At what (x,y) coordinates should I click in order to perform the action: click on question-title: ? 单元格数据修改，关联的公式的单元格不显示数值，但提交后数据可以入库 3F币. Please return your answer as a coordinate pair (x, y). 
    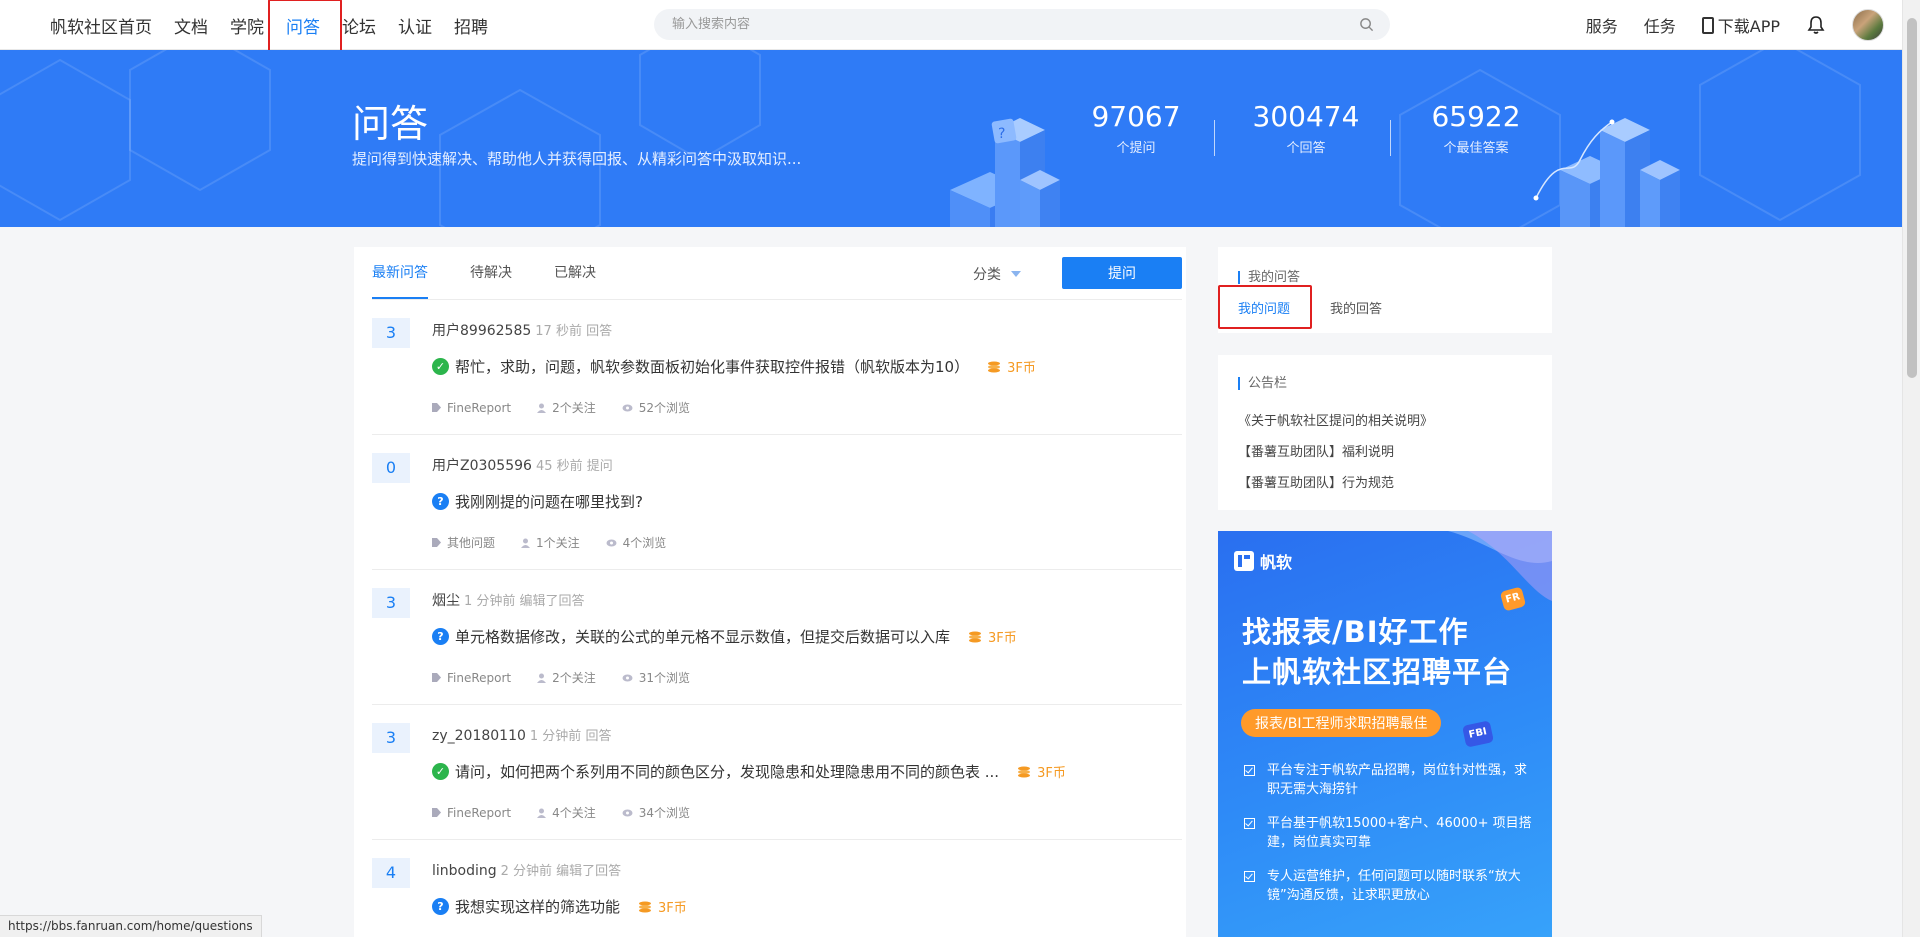
    Looking at the image, I should click on (724, 636).